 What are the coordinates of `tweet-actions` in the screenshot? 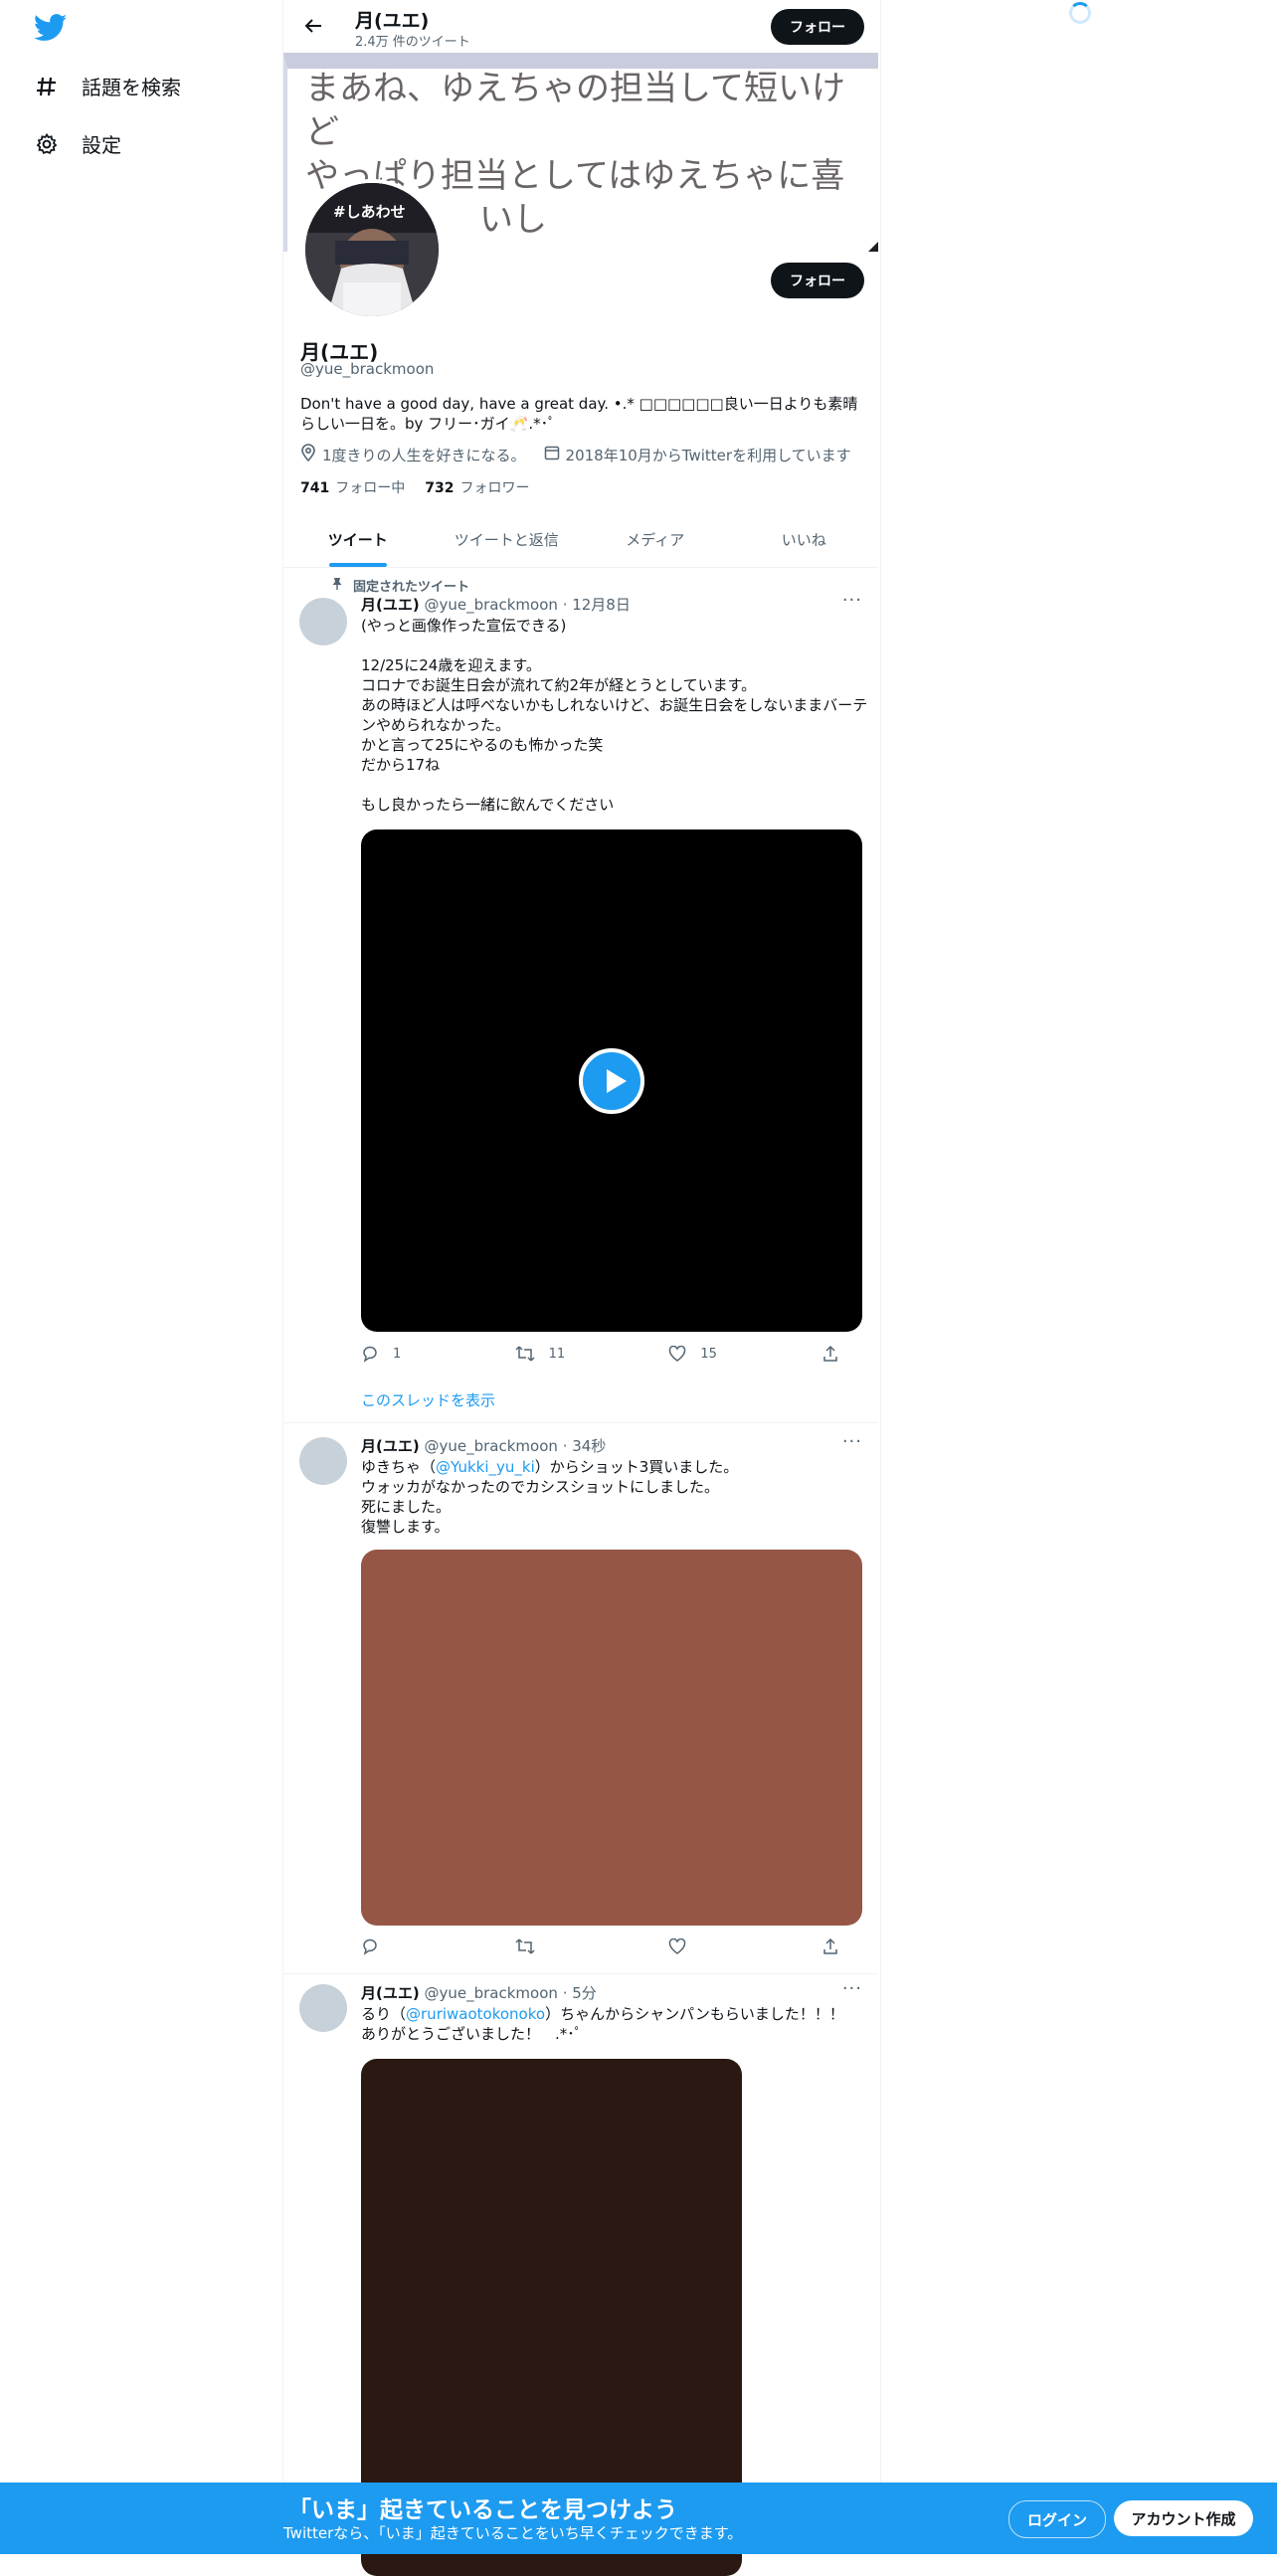 It's located at (599, 1946).